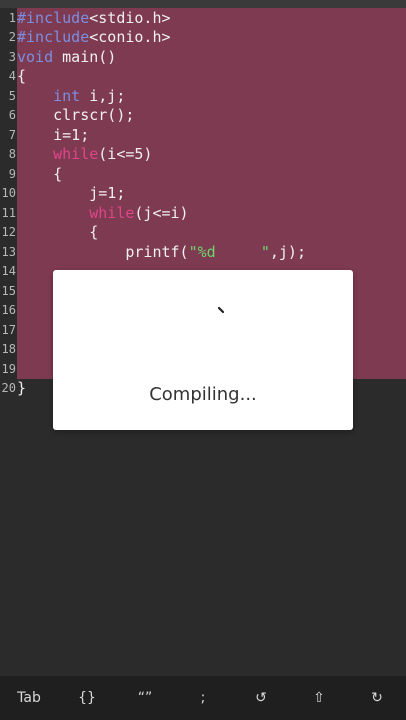  Describe the element at coordinates (8, 232) in the screenshot. I see `line-number: 12` at that location.